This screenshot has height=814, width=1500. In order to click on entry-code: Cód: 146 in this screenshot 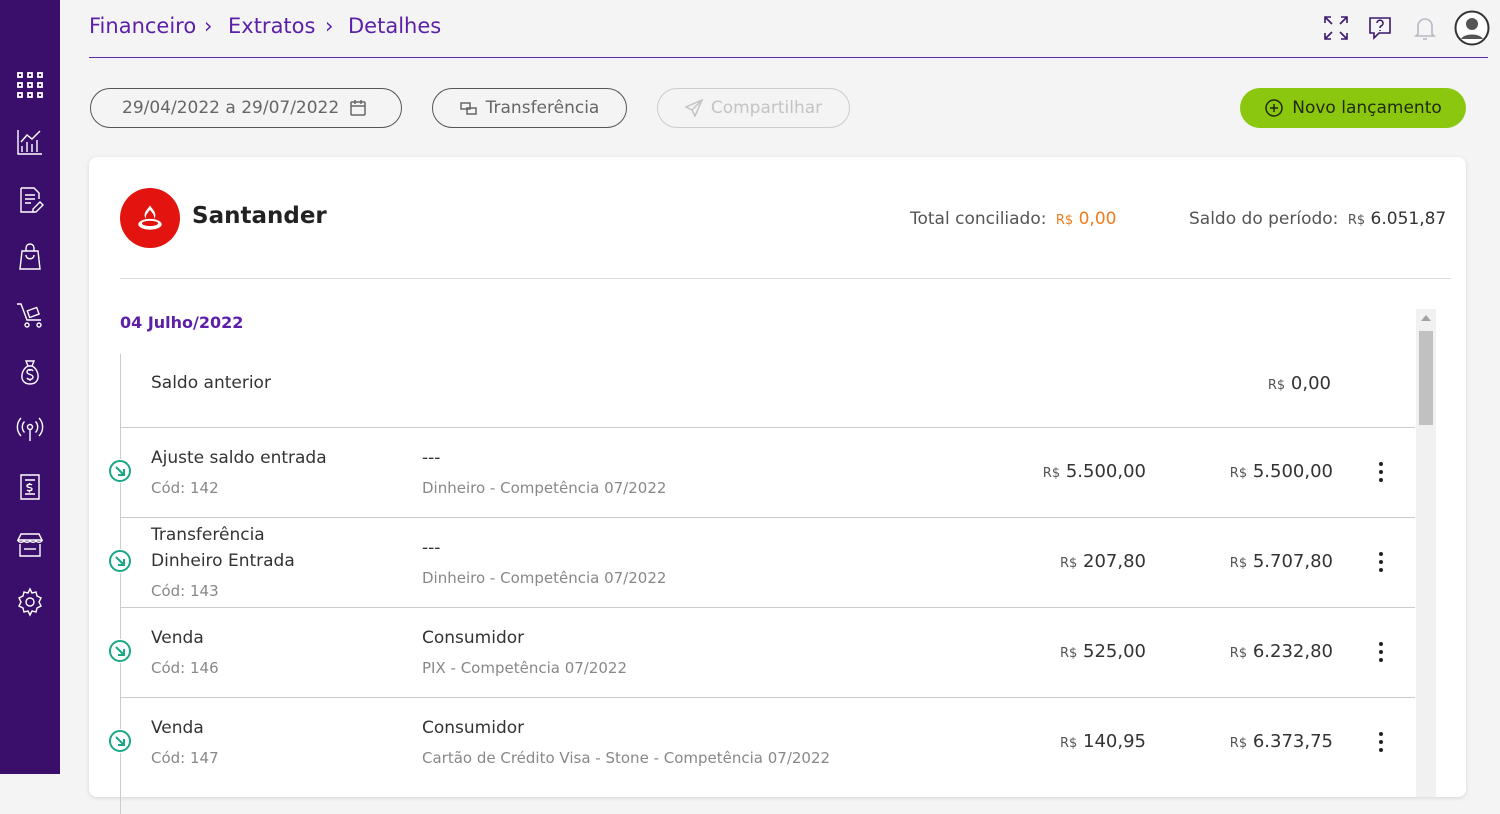, I will do `click(185, 668)`.